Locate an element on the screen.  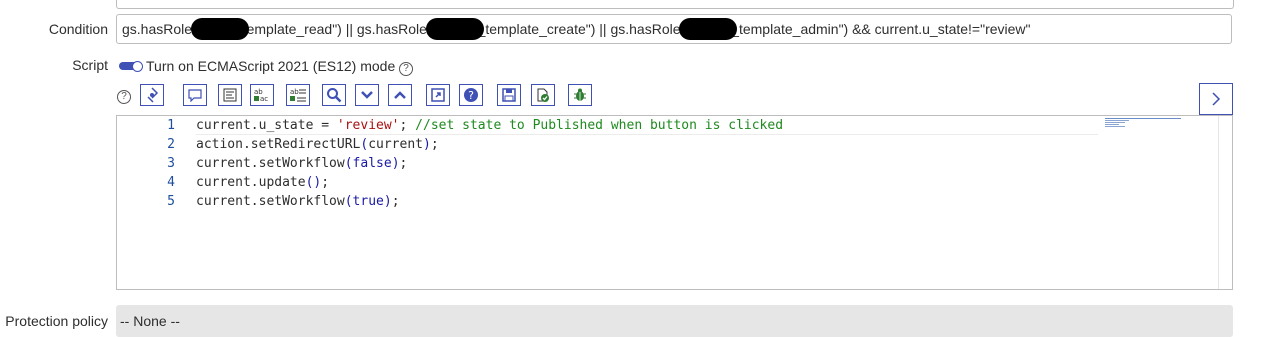
svg-text: ac is located at coordinates (264, 99).